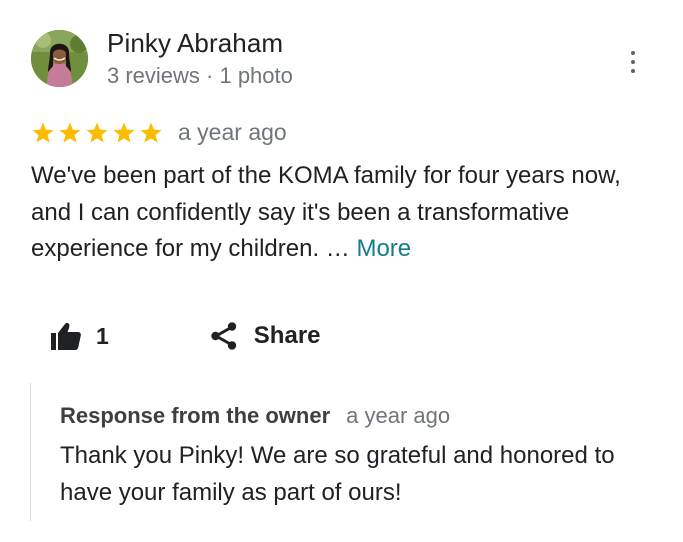 This screenshot has width=683, height=542. Describe the element at coordinates (195, 43) in the screenshot. I see `author-name: Pinky Abraham` at that location.